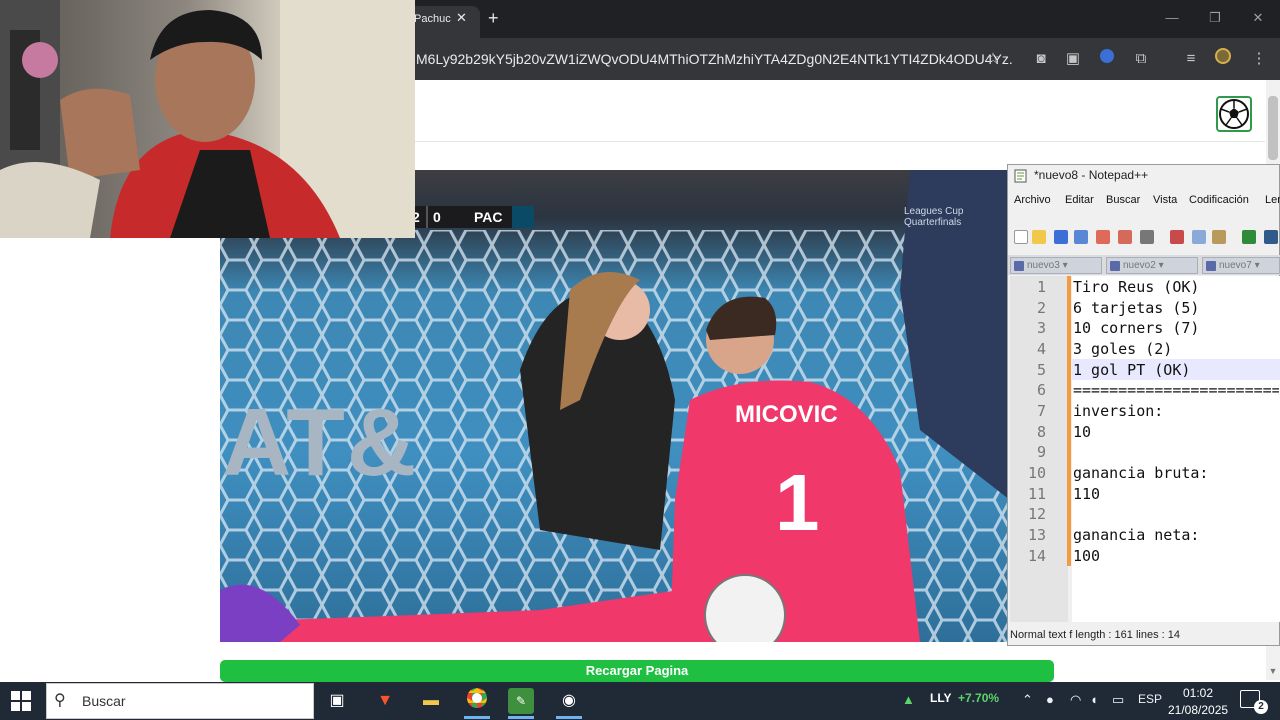  Describe the element at coordinates (1147, 237) in the screenshot. I see `print-icon` at that location.